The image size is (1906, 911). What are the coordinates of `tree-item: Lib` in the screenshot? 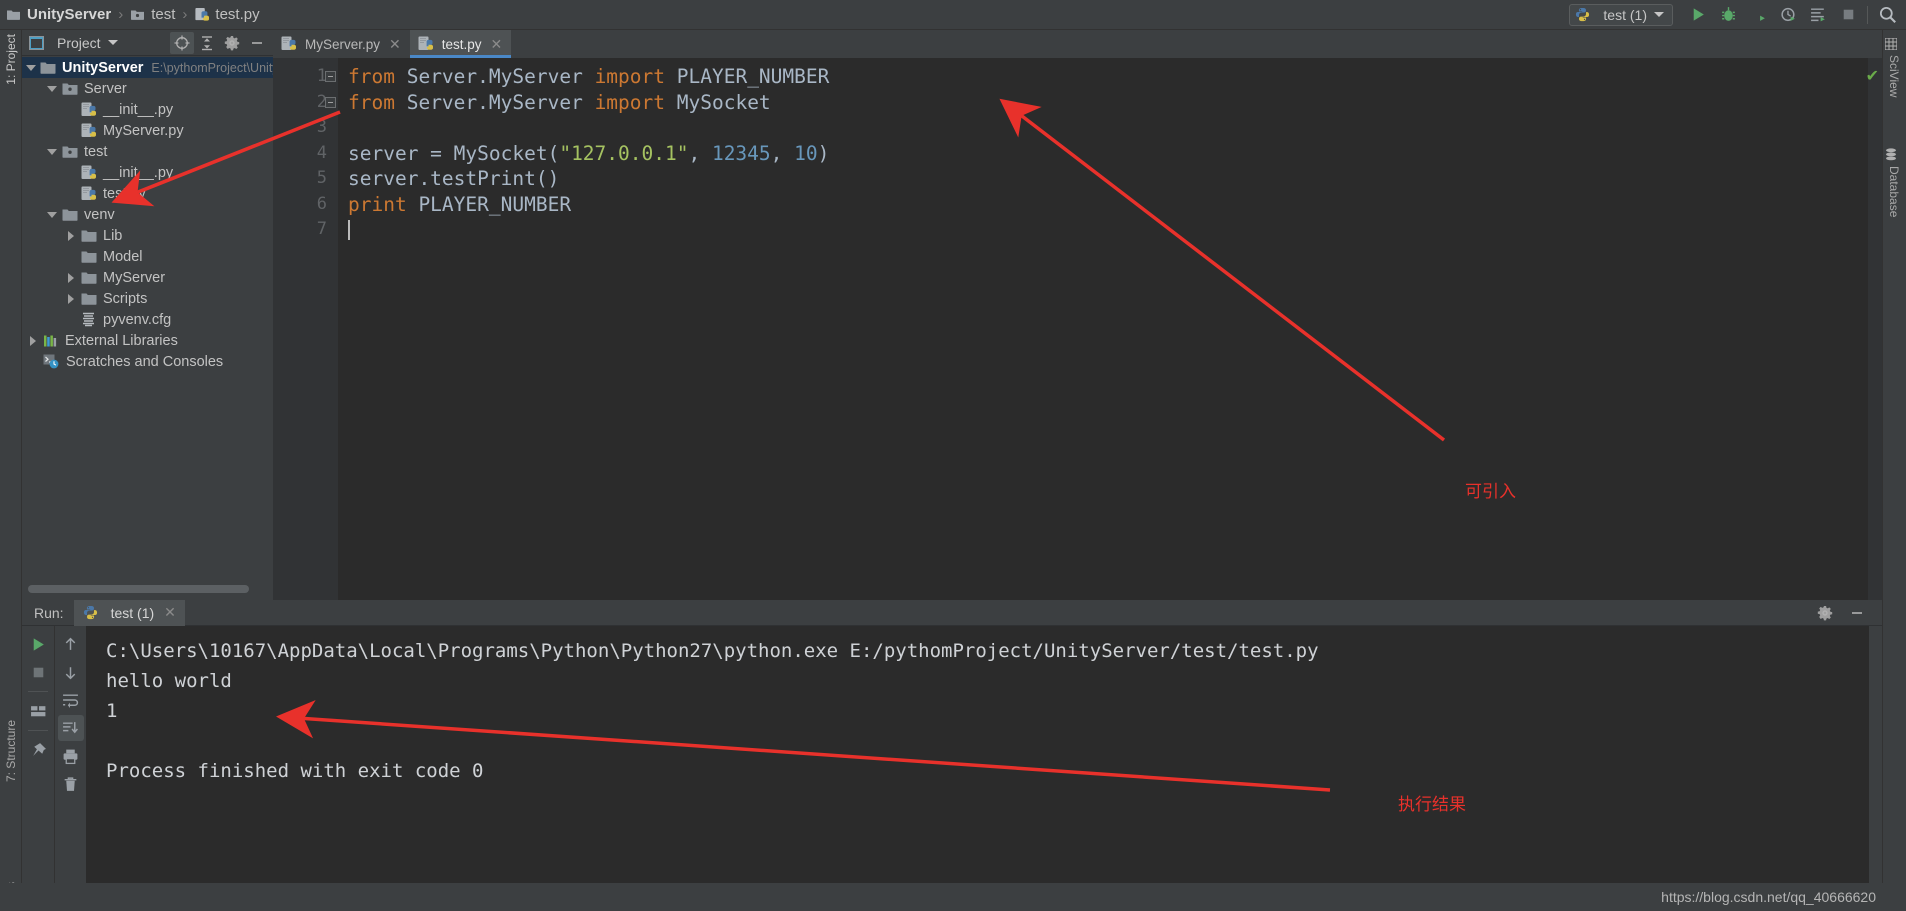 It's located at (147, 235).